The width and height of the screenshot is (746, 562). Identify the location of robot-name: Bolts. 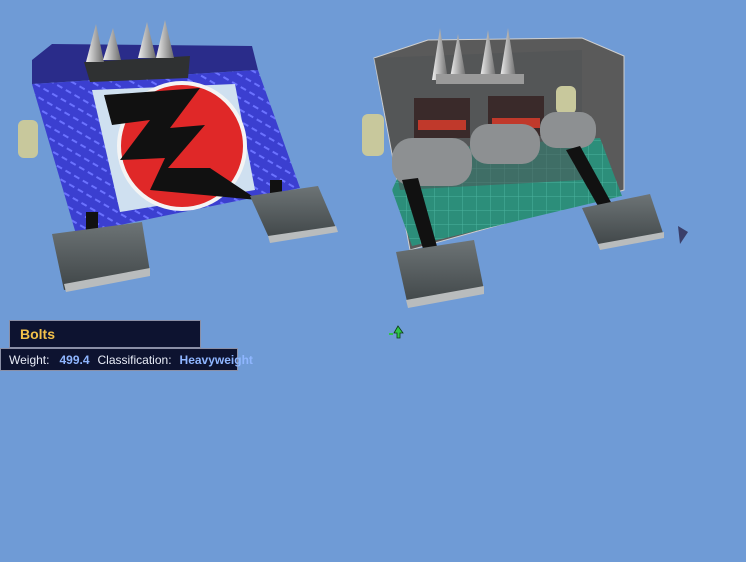
(37, 334).